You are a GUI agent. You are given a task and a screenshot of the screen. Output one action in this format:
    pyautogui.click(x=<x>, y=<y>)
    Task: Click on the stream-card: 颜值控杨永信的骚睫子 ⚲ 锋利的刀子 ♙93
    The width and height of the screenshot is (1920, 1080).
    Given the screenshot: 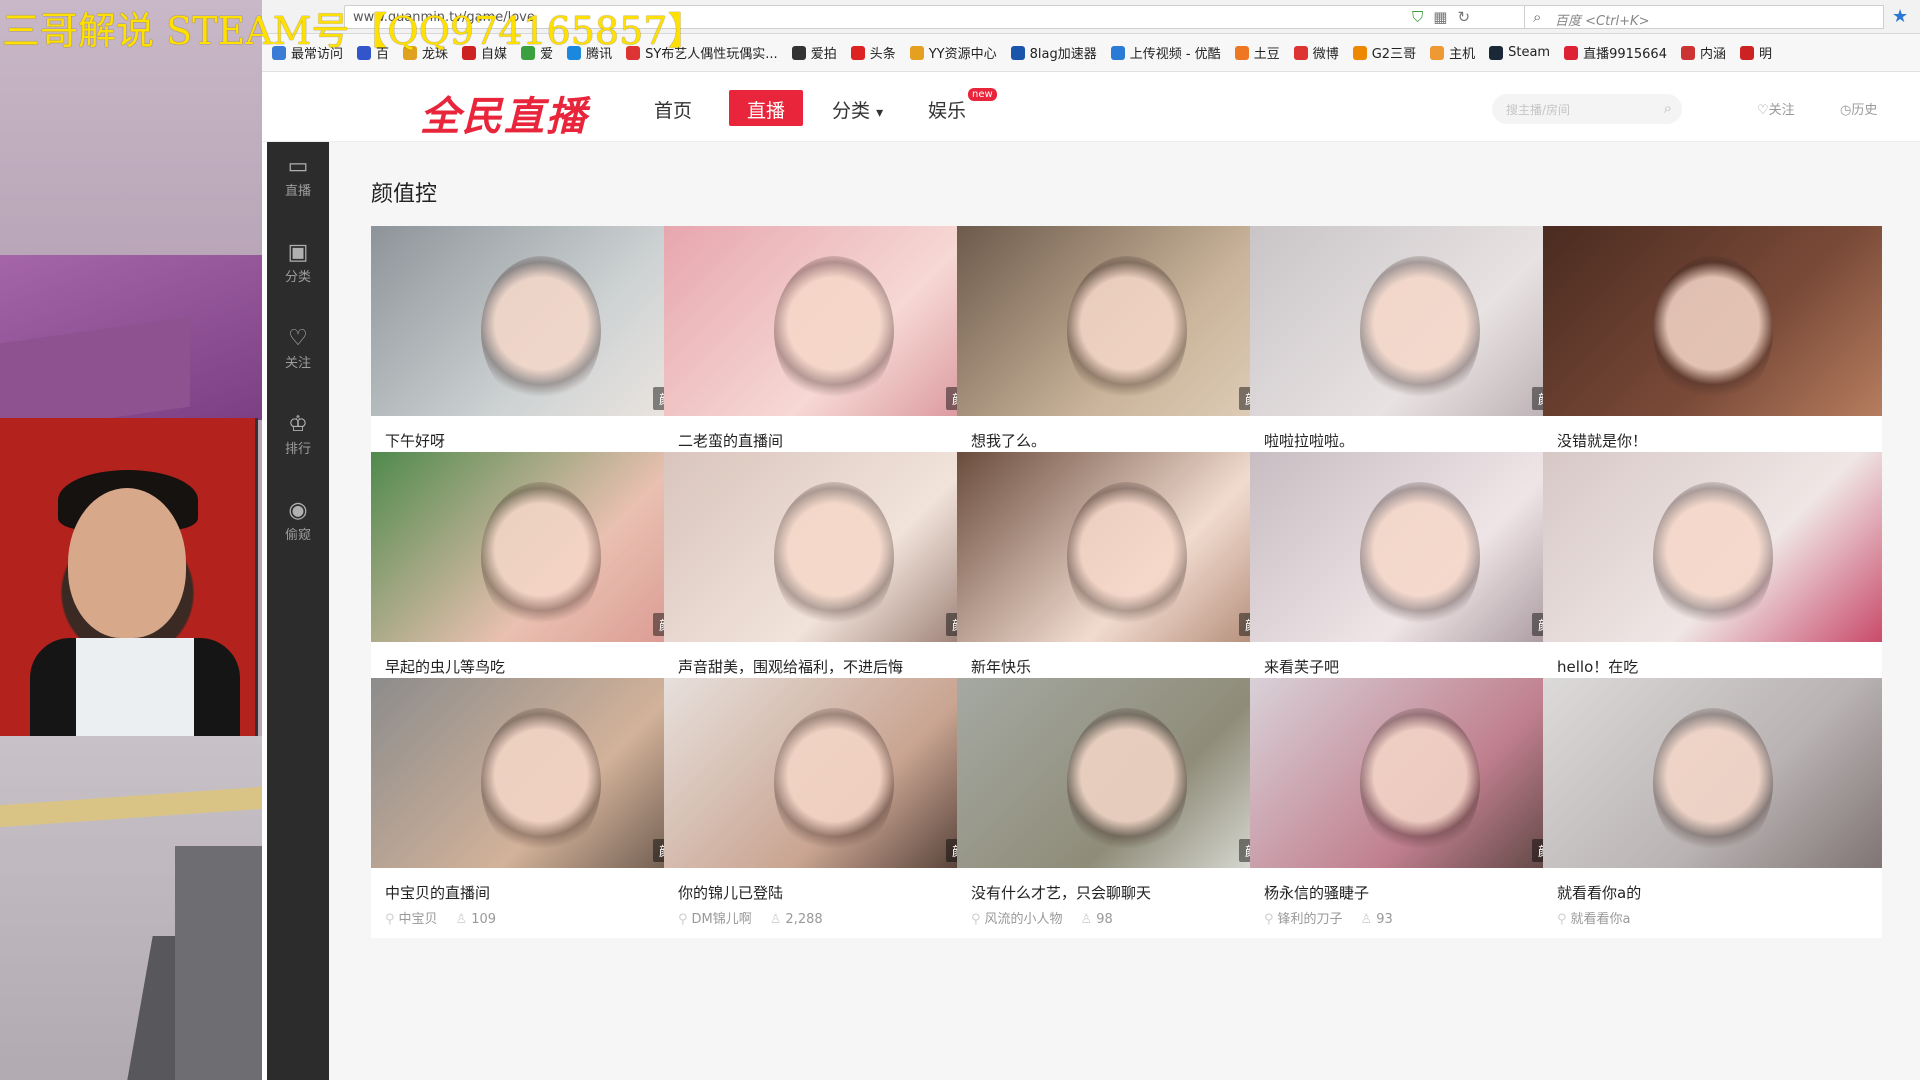 What is the action you would take?
    pyautogui.click(x=1419, y=808)
    